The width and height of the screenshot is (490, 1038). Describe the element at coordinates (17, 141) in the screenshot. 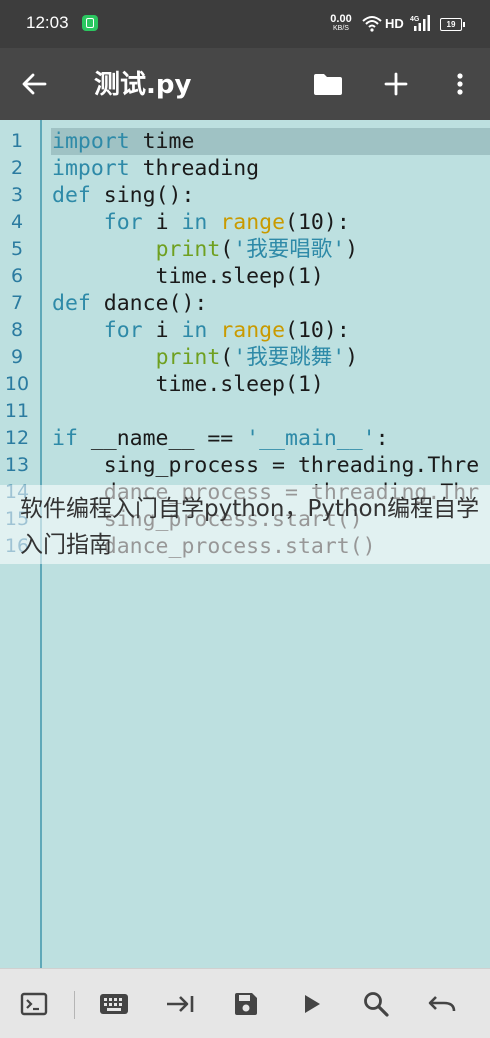

I see `line-number: 1` at that location.